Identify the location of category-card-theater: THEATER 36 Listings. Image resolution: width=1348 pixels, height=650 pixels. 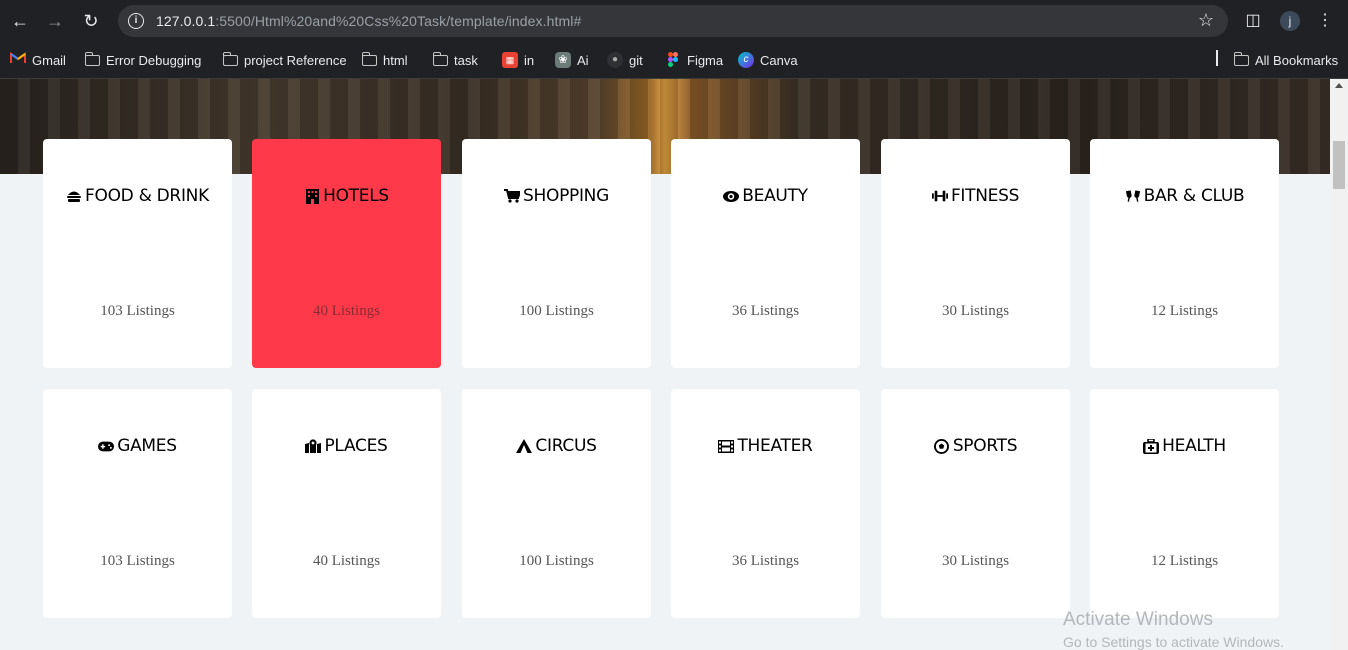
(765, 503).